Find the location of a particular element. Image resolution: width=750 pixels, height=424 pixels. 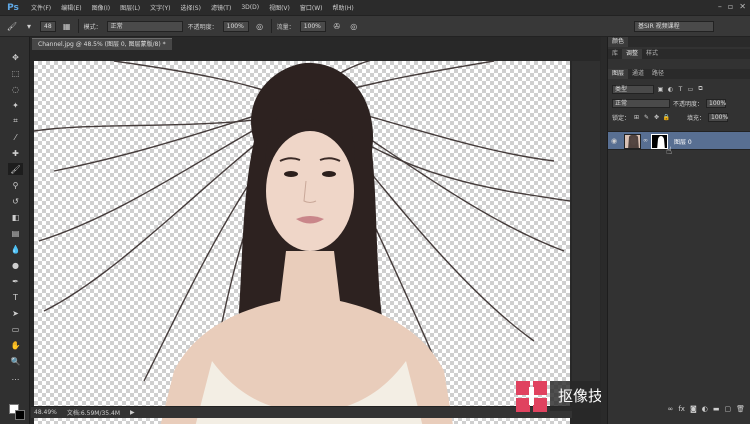

filter-smart-icon: ⧉ is located at coordinates (700, 89).